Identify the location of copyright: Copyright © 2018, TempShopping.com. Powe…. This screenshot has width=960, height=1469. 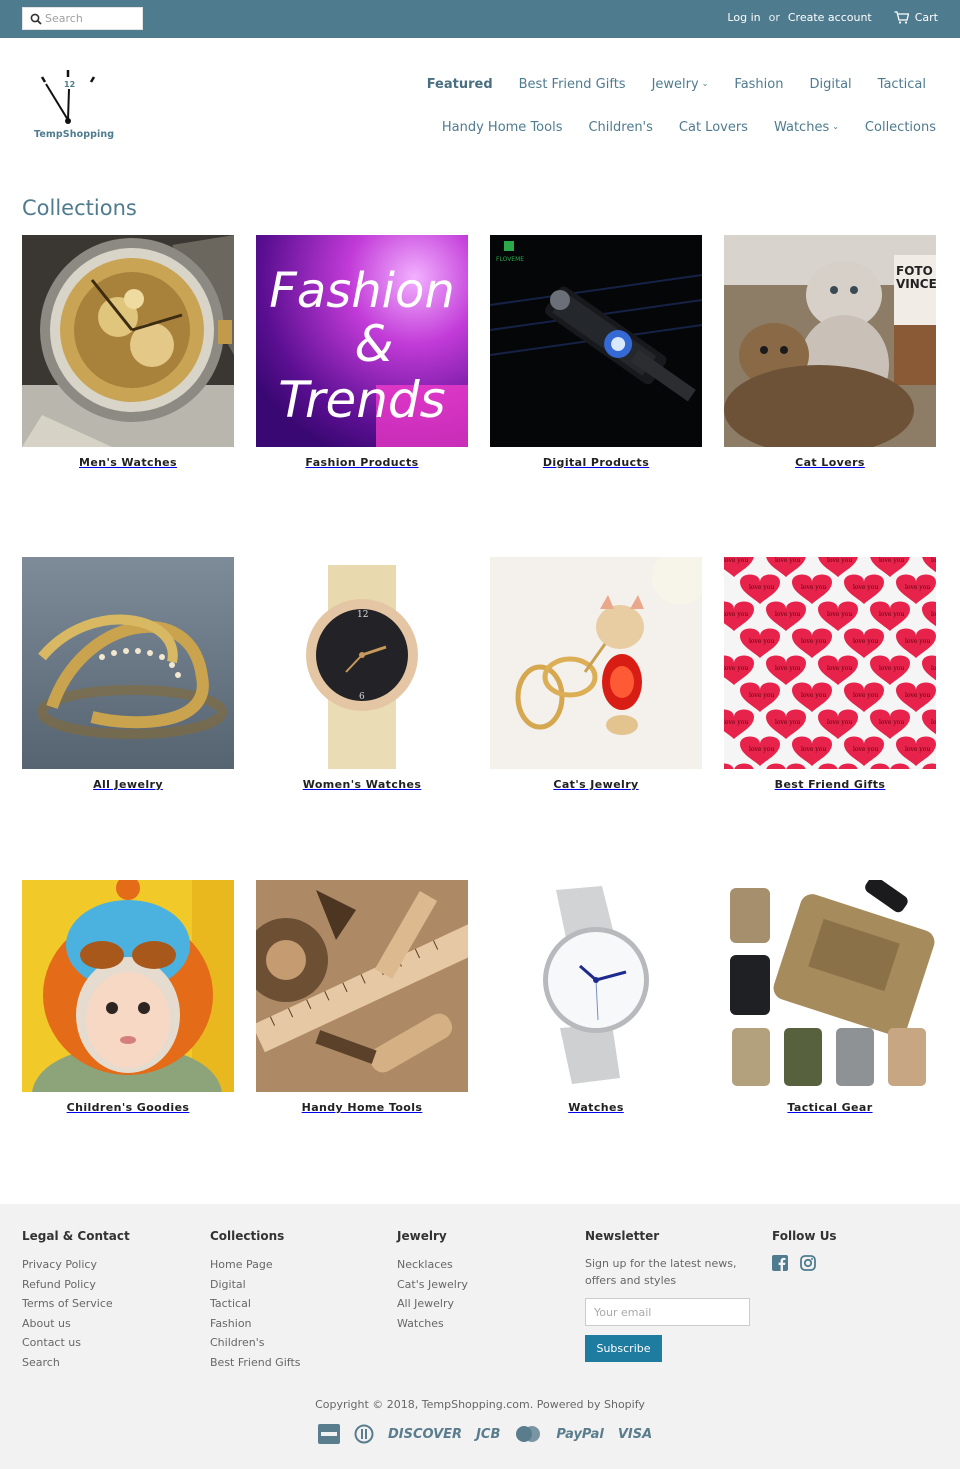
(480, 1404).